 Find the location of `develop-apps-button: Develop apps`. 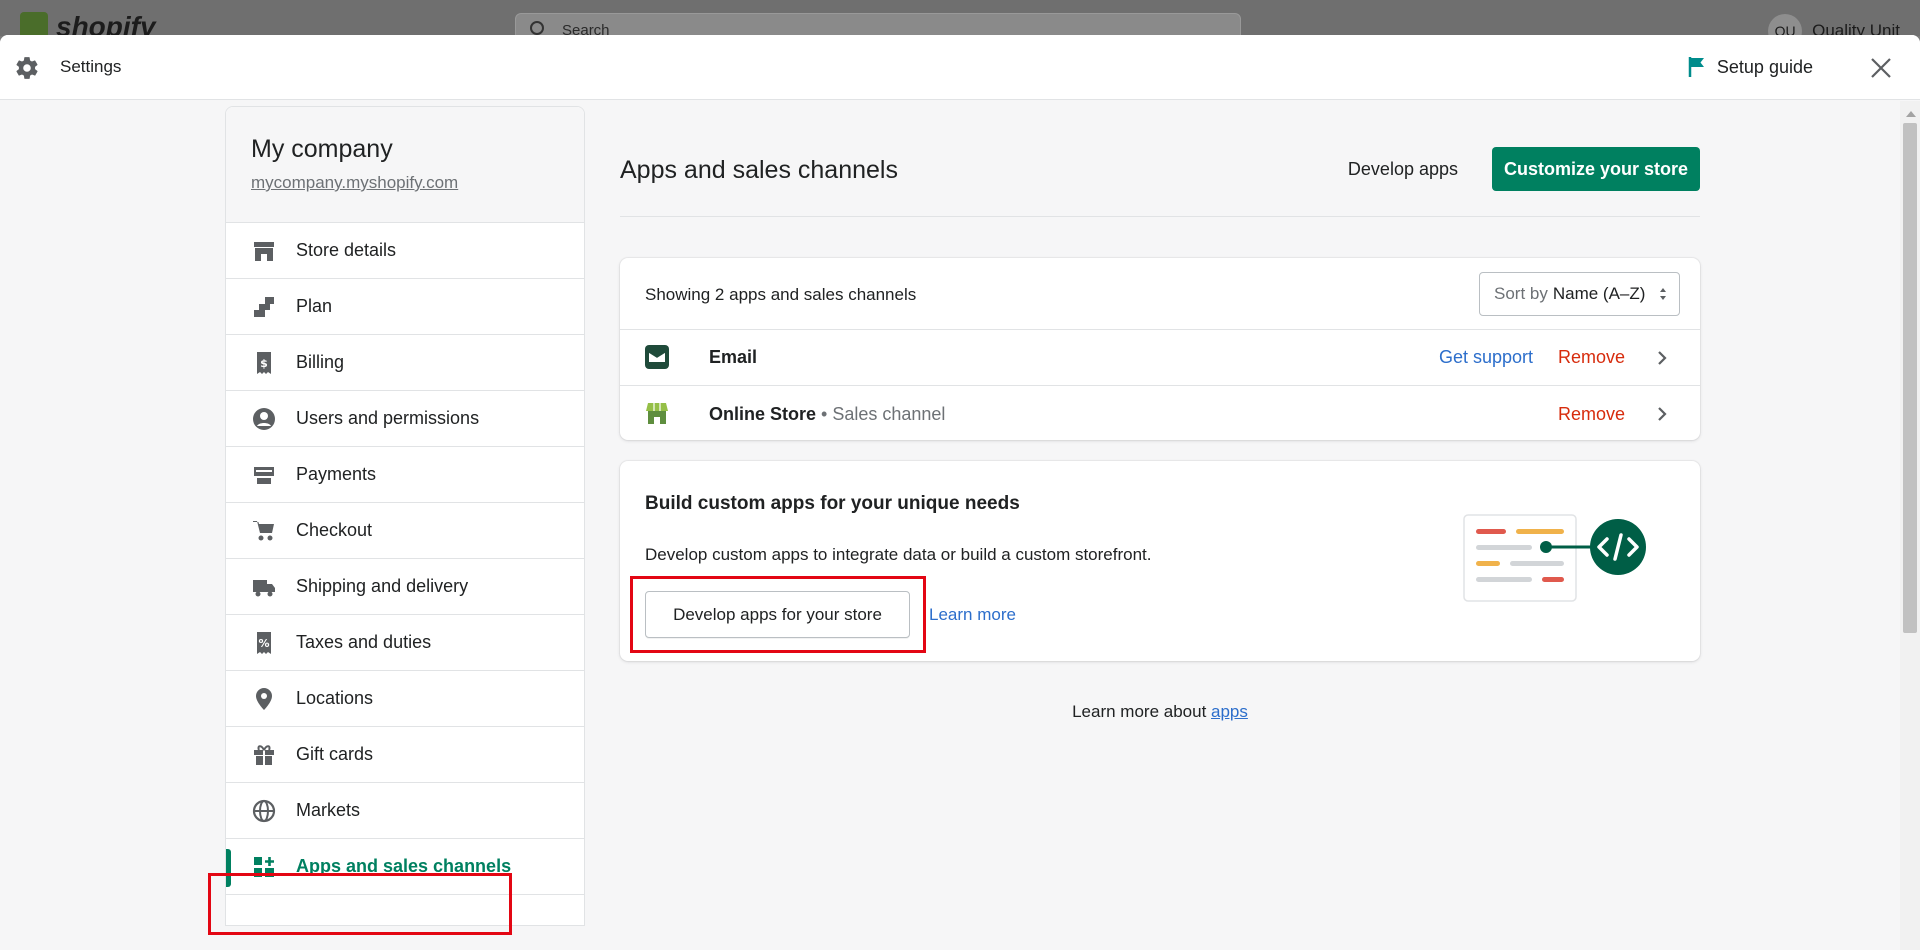

develop-apps-button: Develop apps is located at coordinates (1403, 169).